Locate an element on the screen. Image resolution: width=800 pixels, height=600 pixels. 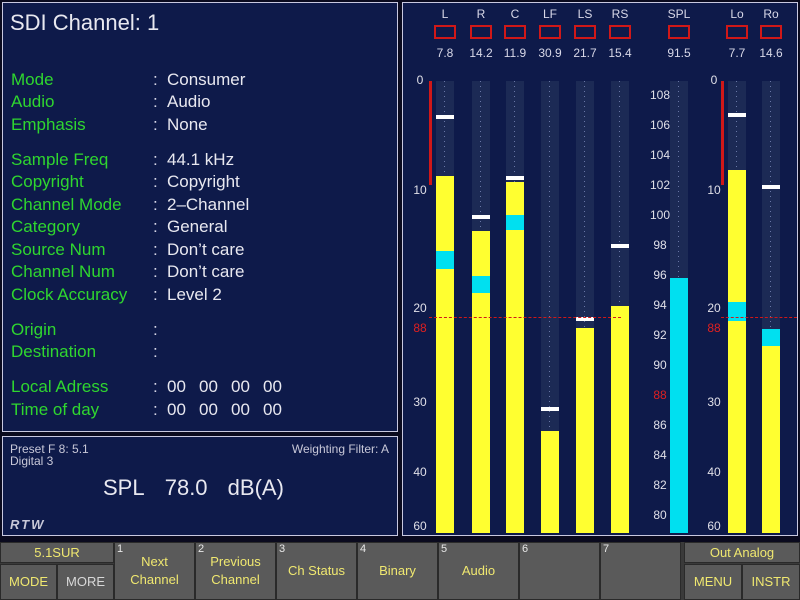
field-label: Copyright is located at coordinates (47, 181).